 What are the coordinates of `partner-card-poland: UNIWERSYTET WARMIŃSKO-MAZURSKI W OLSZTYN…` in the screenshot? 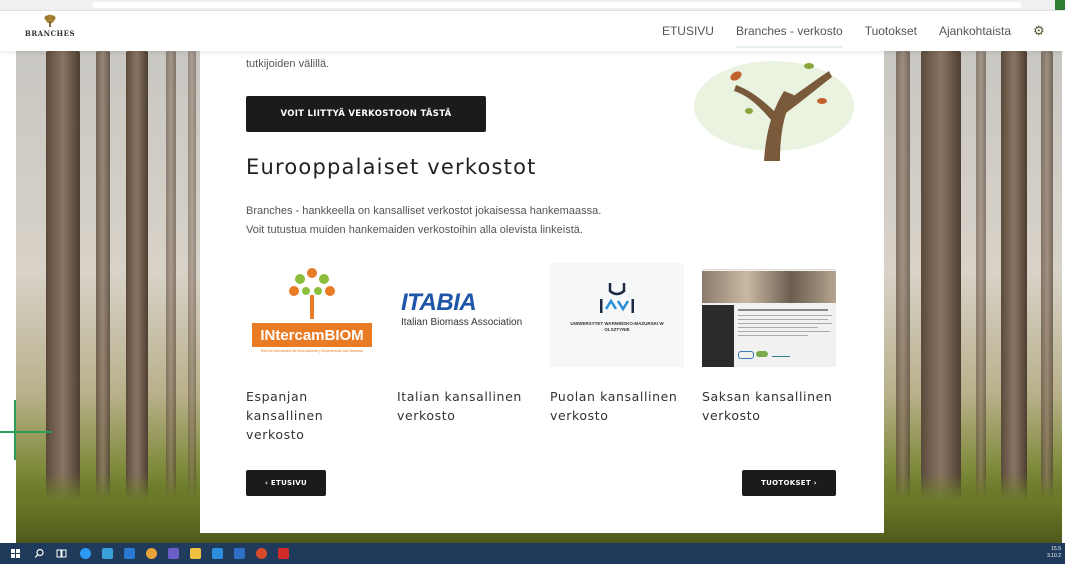 It's located at (617, 343).